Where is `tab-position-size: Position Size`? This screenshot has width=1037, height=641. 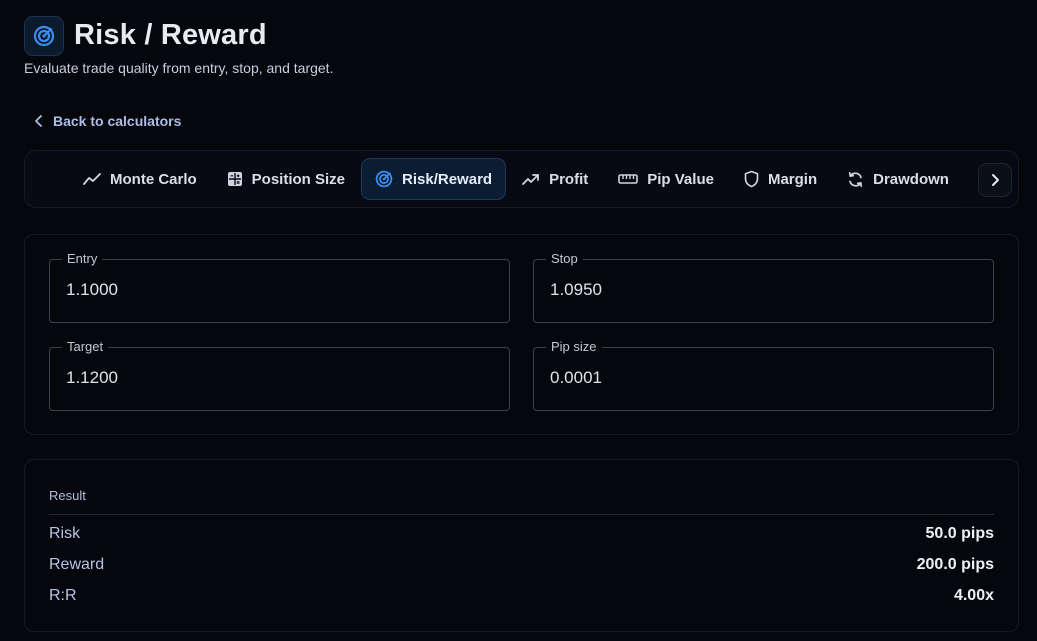 tab-position-size: Position Size is located at coordinates (286, 179).